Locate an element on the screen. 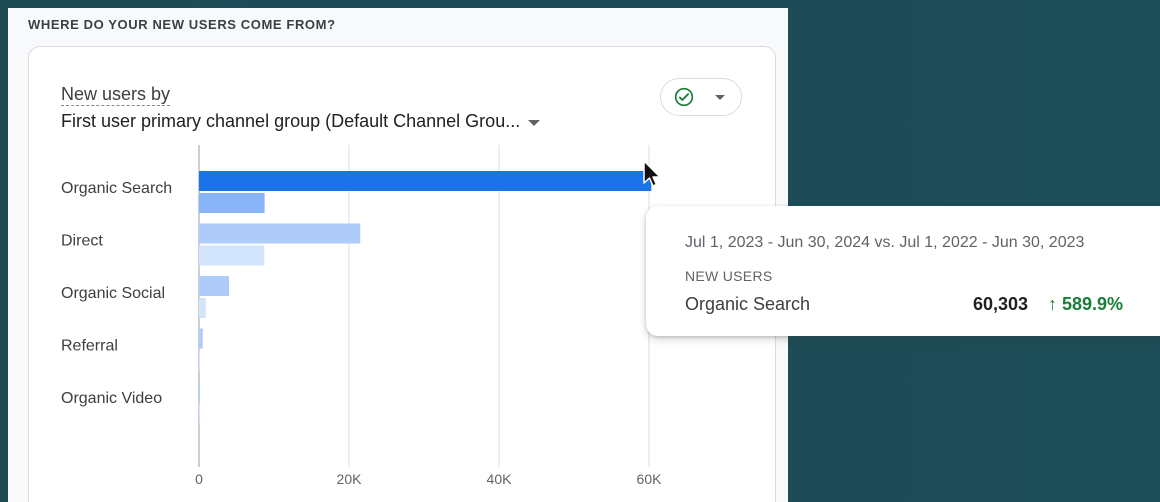 This screenshot has width=1160, height=502. x-tick-label: 0 is located at coordinates (199, 479).